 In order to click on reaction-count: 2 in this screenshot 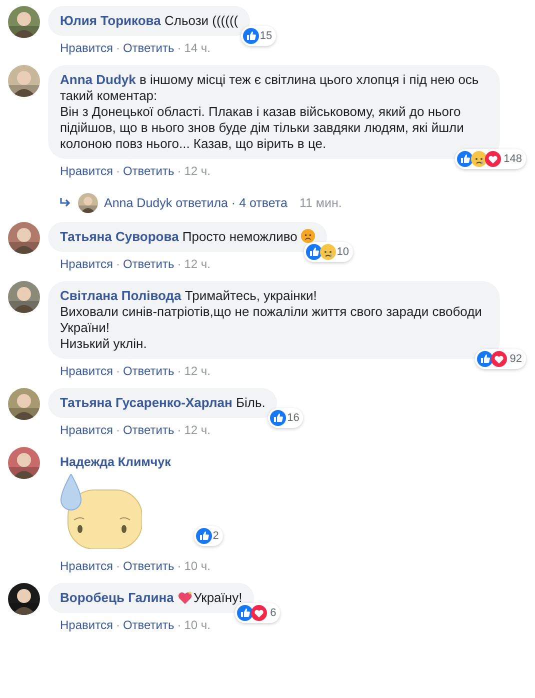, I will do `click(208, 536)`.